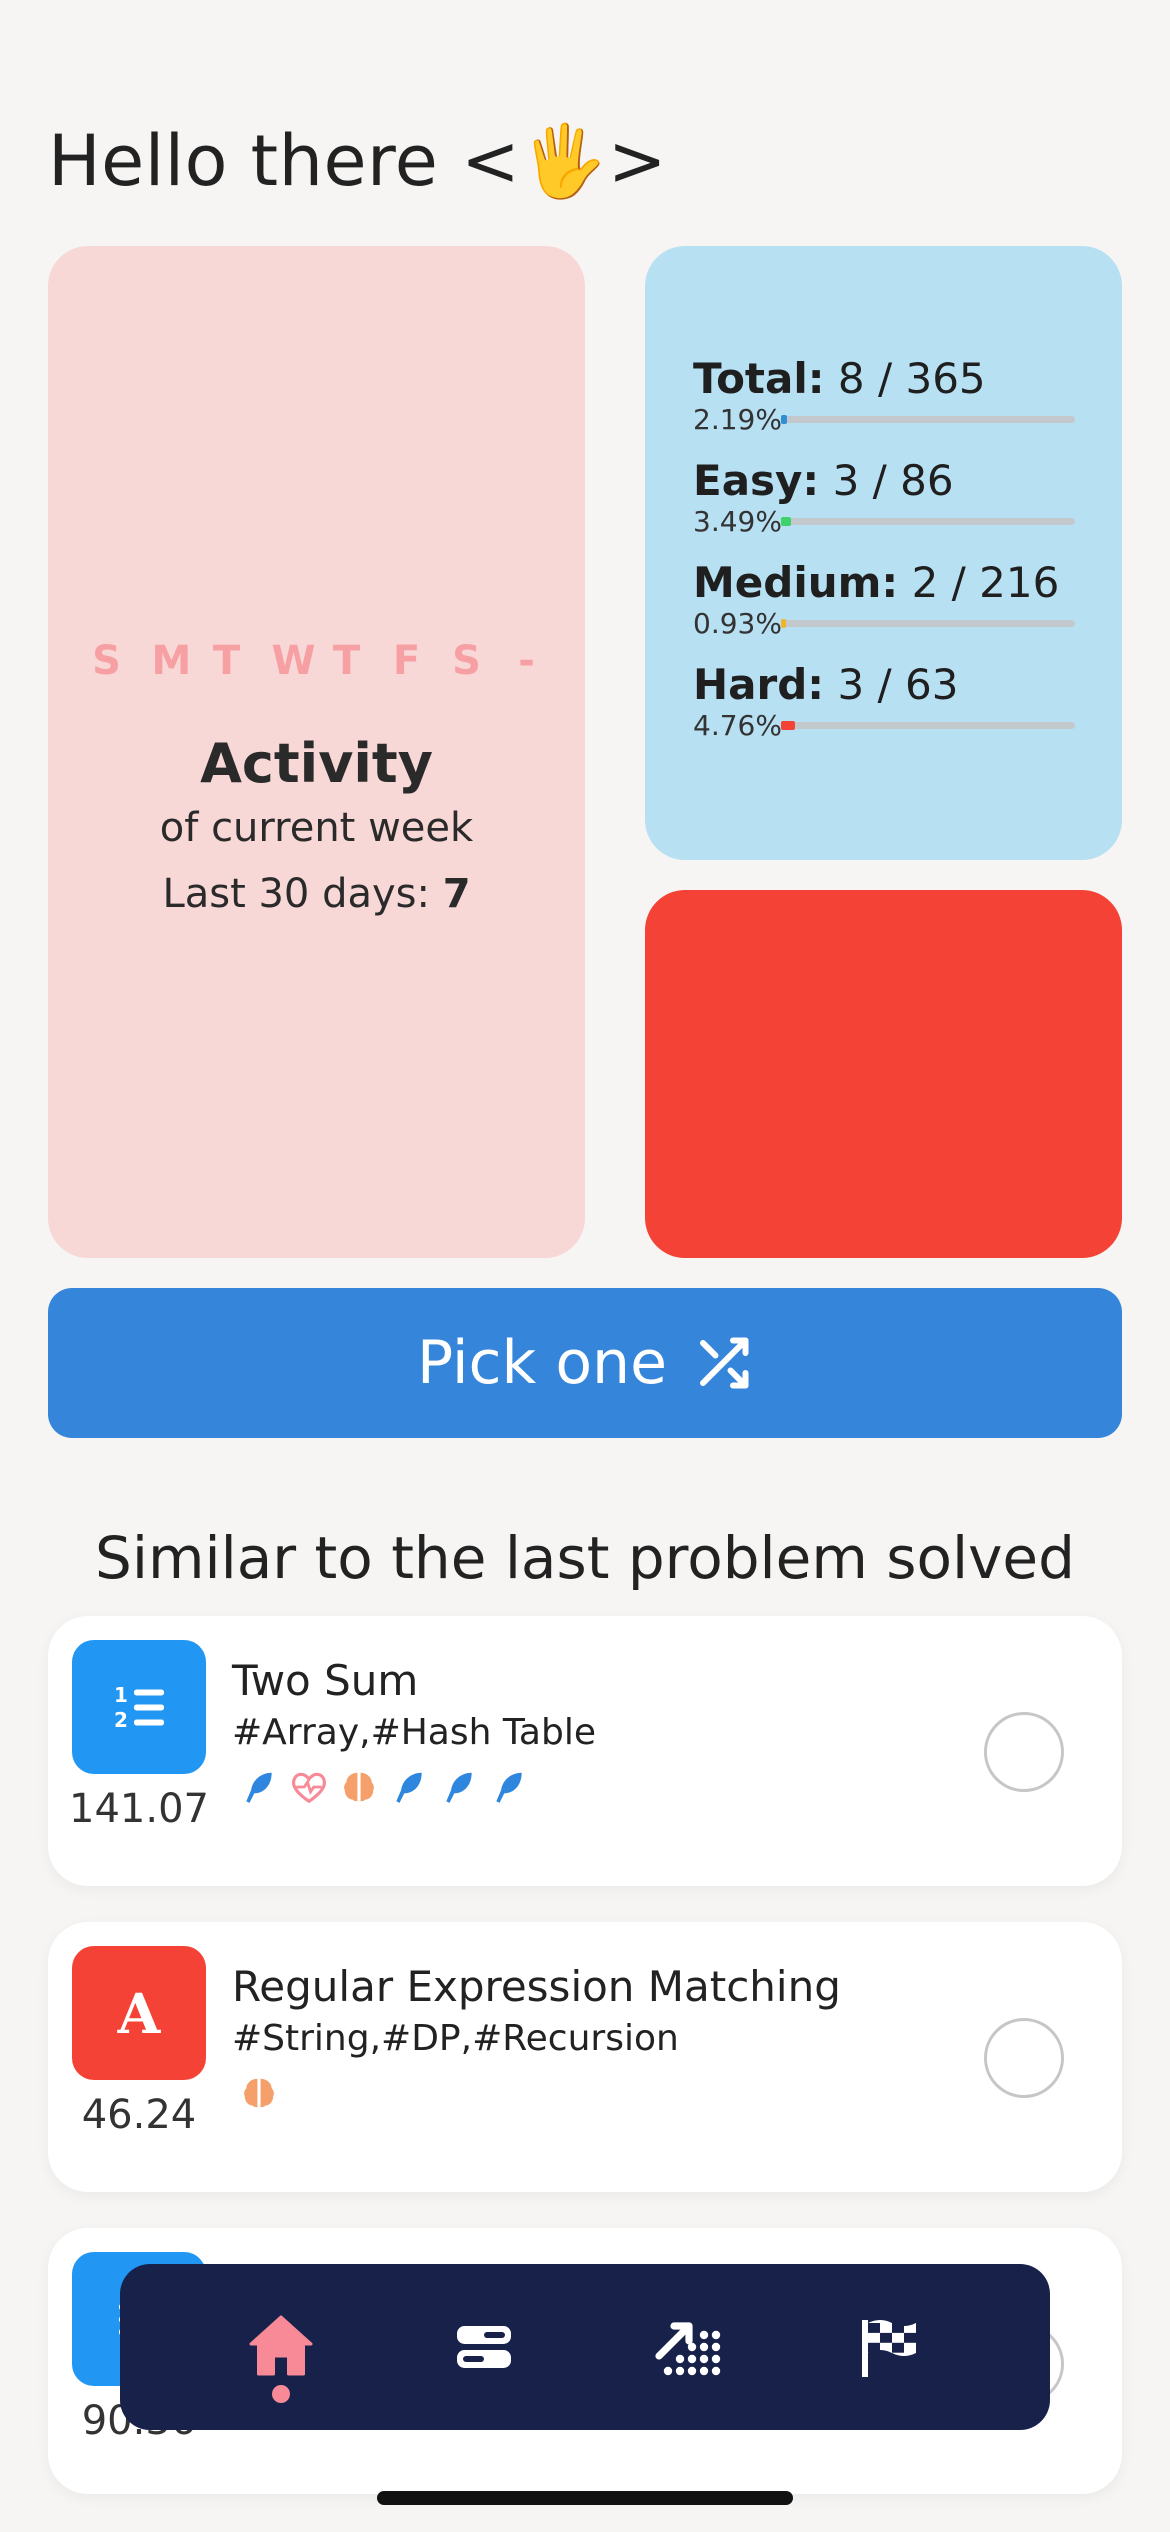 The width and height of the screenshot is (1170, 2532). I want to click on chart-trend-icon, so click(688, 2349).